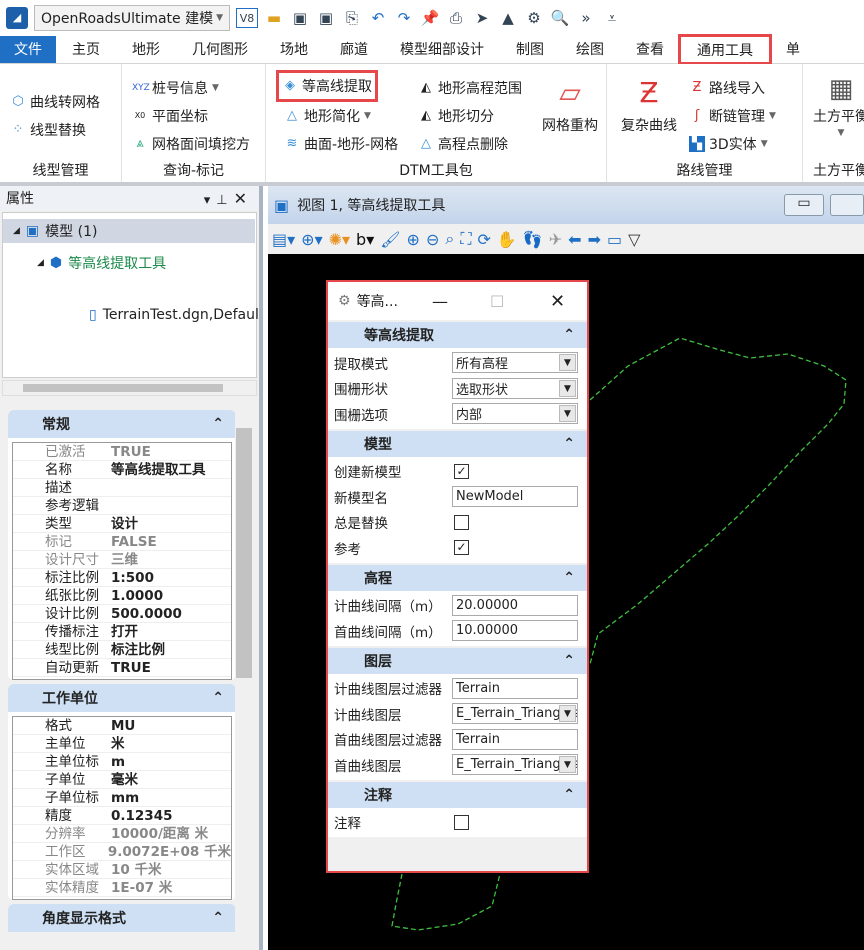 This screenshot has height=950, width=864. I want to click on field-dropdown: 内部 ▼, so click(515, 414).